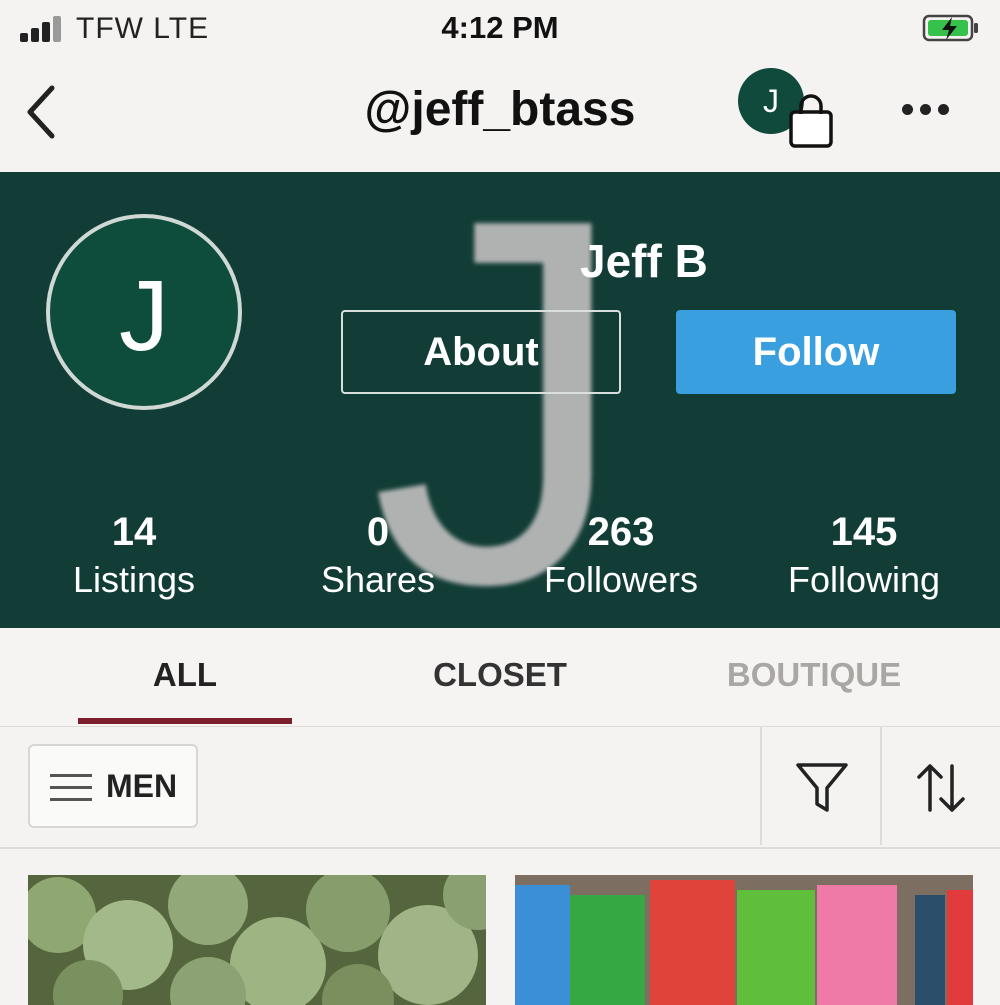 Image resolution: width=1000 pixels, height=1005 pixels. Describe the element at coordinates (814, 675) in the screenshot. I see `tab-boutique: BOUTIQUE` at that location.